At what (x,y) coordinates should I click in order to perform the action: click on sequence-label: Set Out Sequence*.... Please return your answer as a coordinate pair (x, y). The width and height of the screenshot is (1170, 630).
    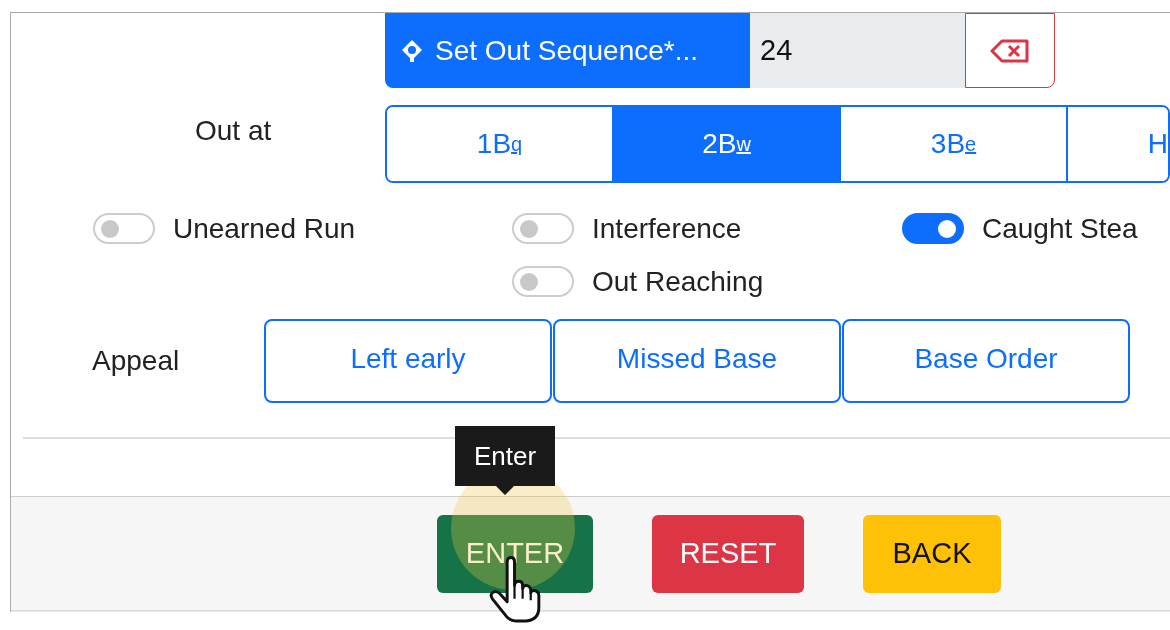
    Looking at the image, I should click on (567, 50).